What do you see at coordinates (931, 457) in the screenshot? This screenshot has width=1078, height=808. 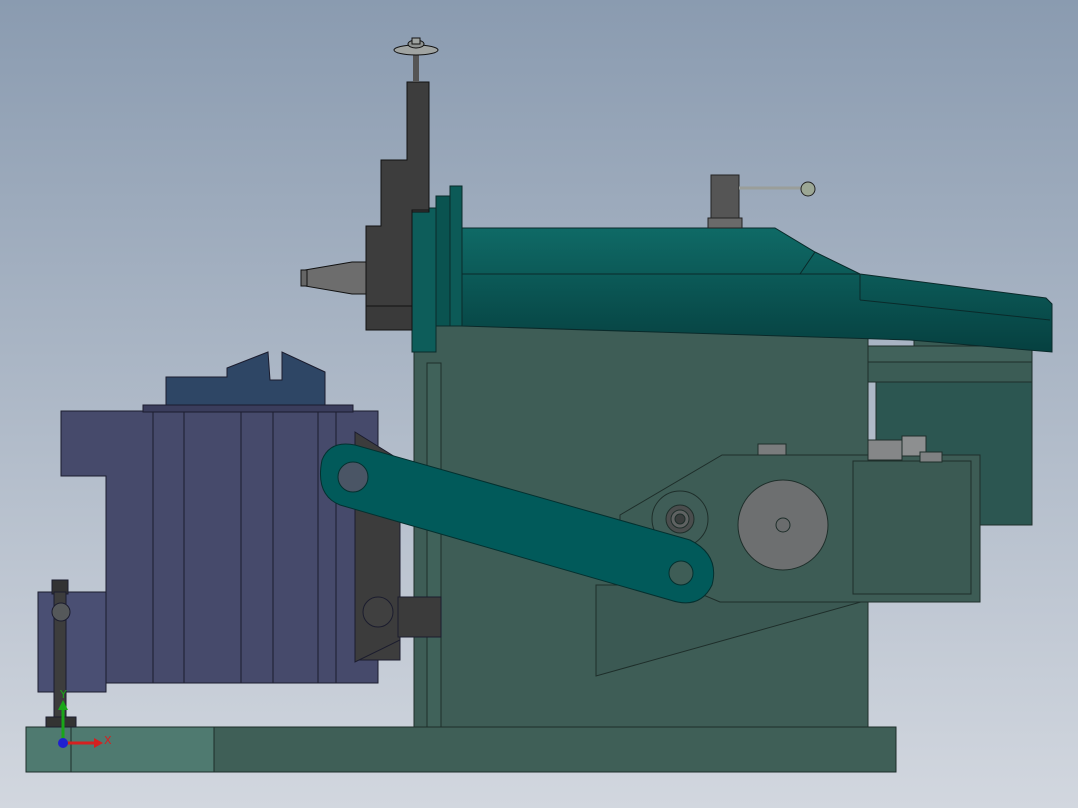 I see `gear-housing-cap-d` at bounding box center [931, 457].